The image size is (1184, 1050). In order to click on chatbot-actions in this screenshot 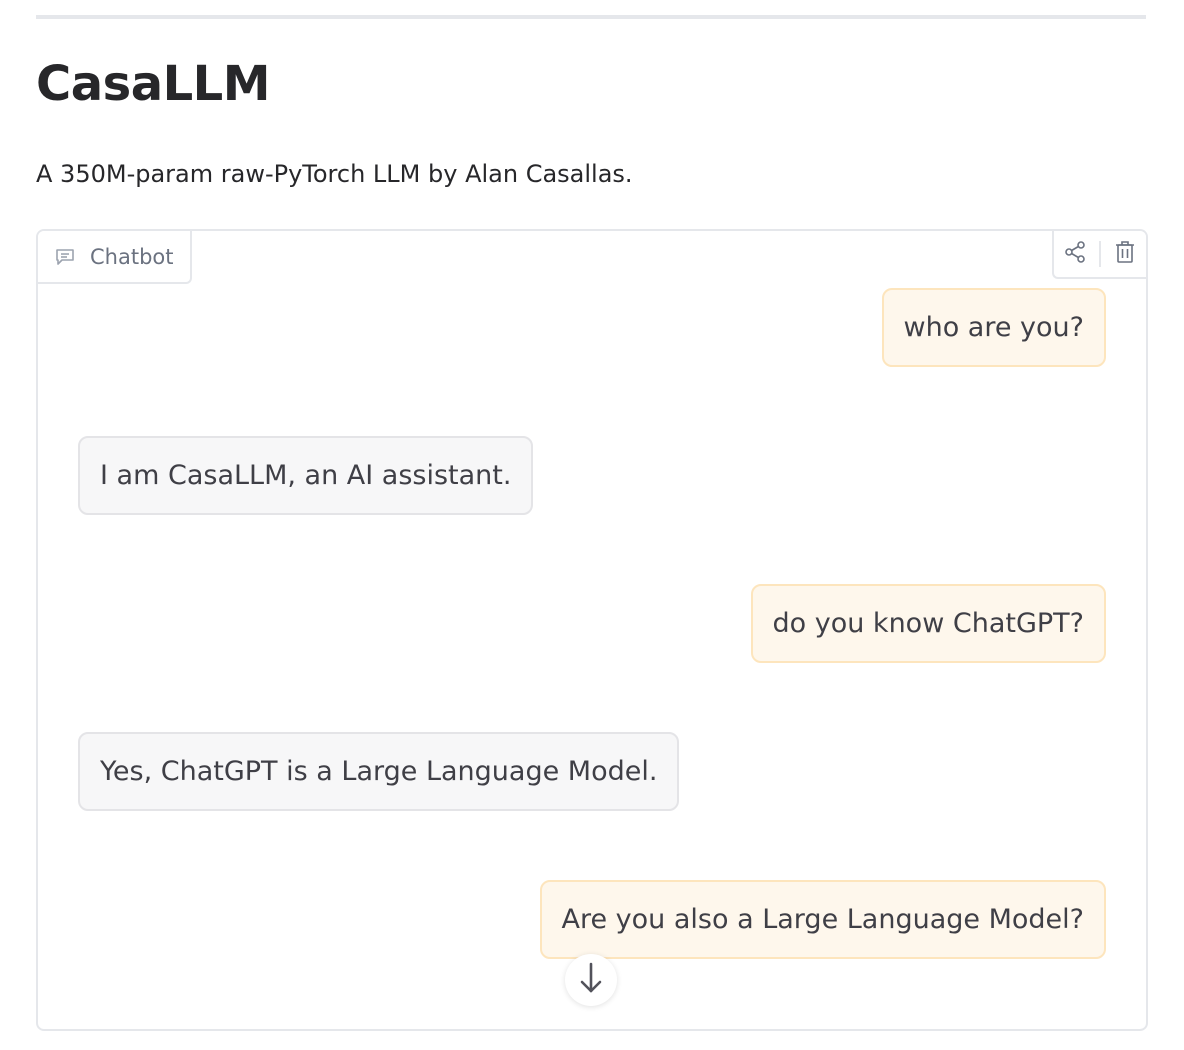, I will do `click(1099, 255)`.